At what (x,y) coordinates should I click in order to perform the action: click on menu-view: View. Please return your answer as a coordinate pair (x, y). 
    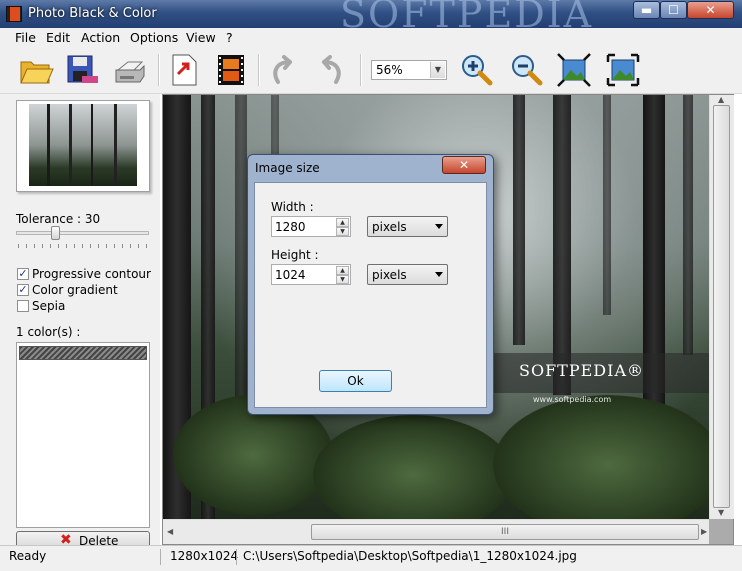
    Looking at the image, I should click on (201, 37).